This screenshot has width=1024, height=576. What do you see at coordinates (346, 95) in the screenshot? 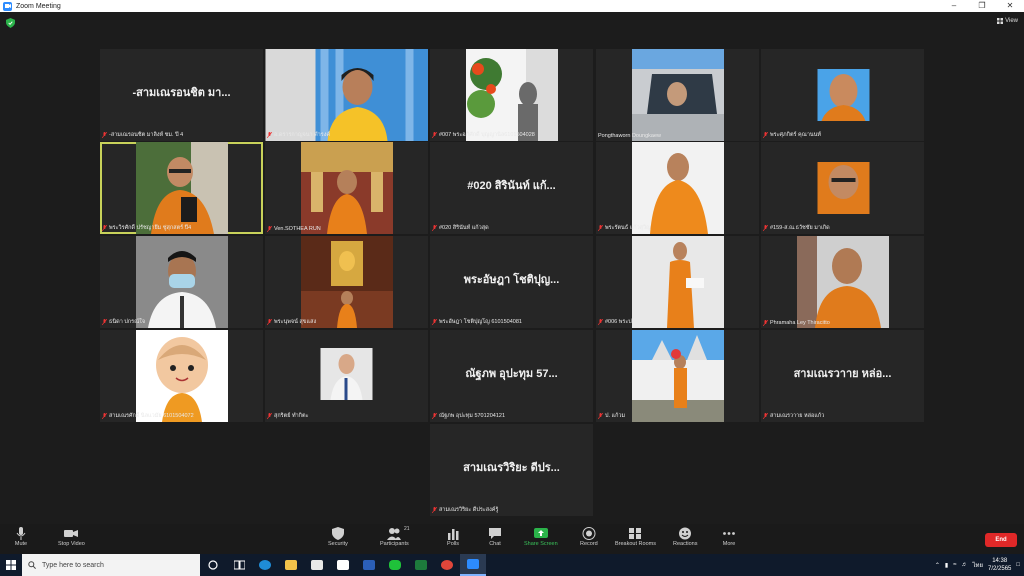
I see `participant-tile: อ.ดรารกาญจนา ดำรงค์` at bounding box center [346, 95].